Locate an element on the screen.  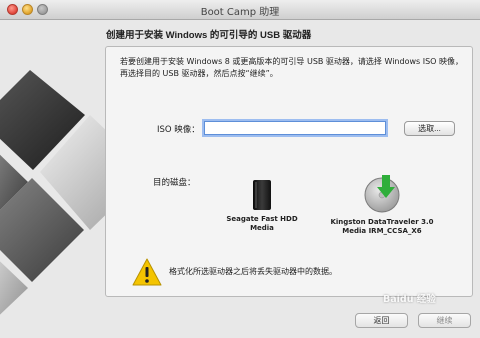
drive-name: Seagate Fast HDD Media is located at coordinates (262, 223).